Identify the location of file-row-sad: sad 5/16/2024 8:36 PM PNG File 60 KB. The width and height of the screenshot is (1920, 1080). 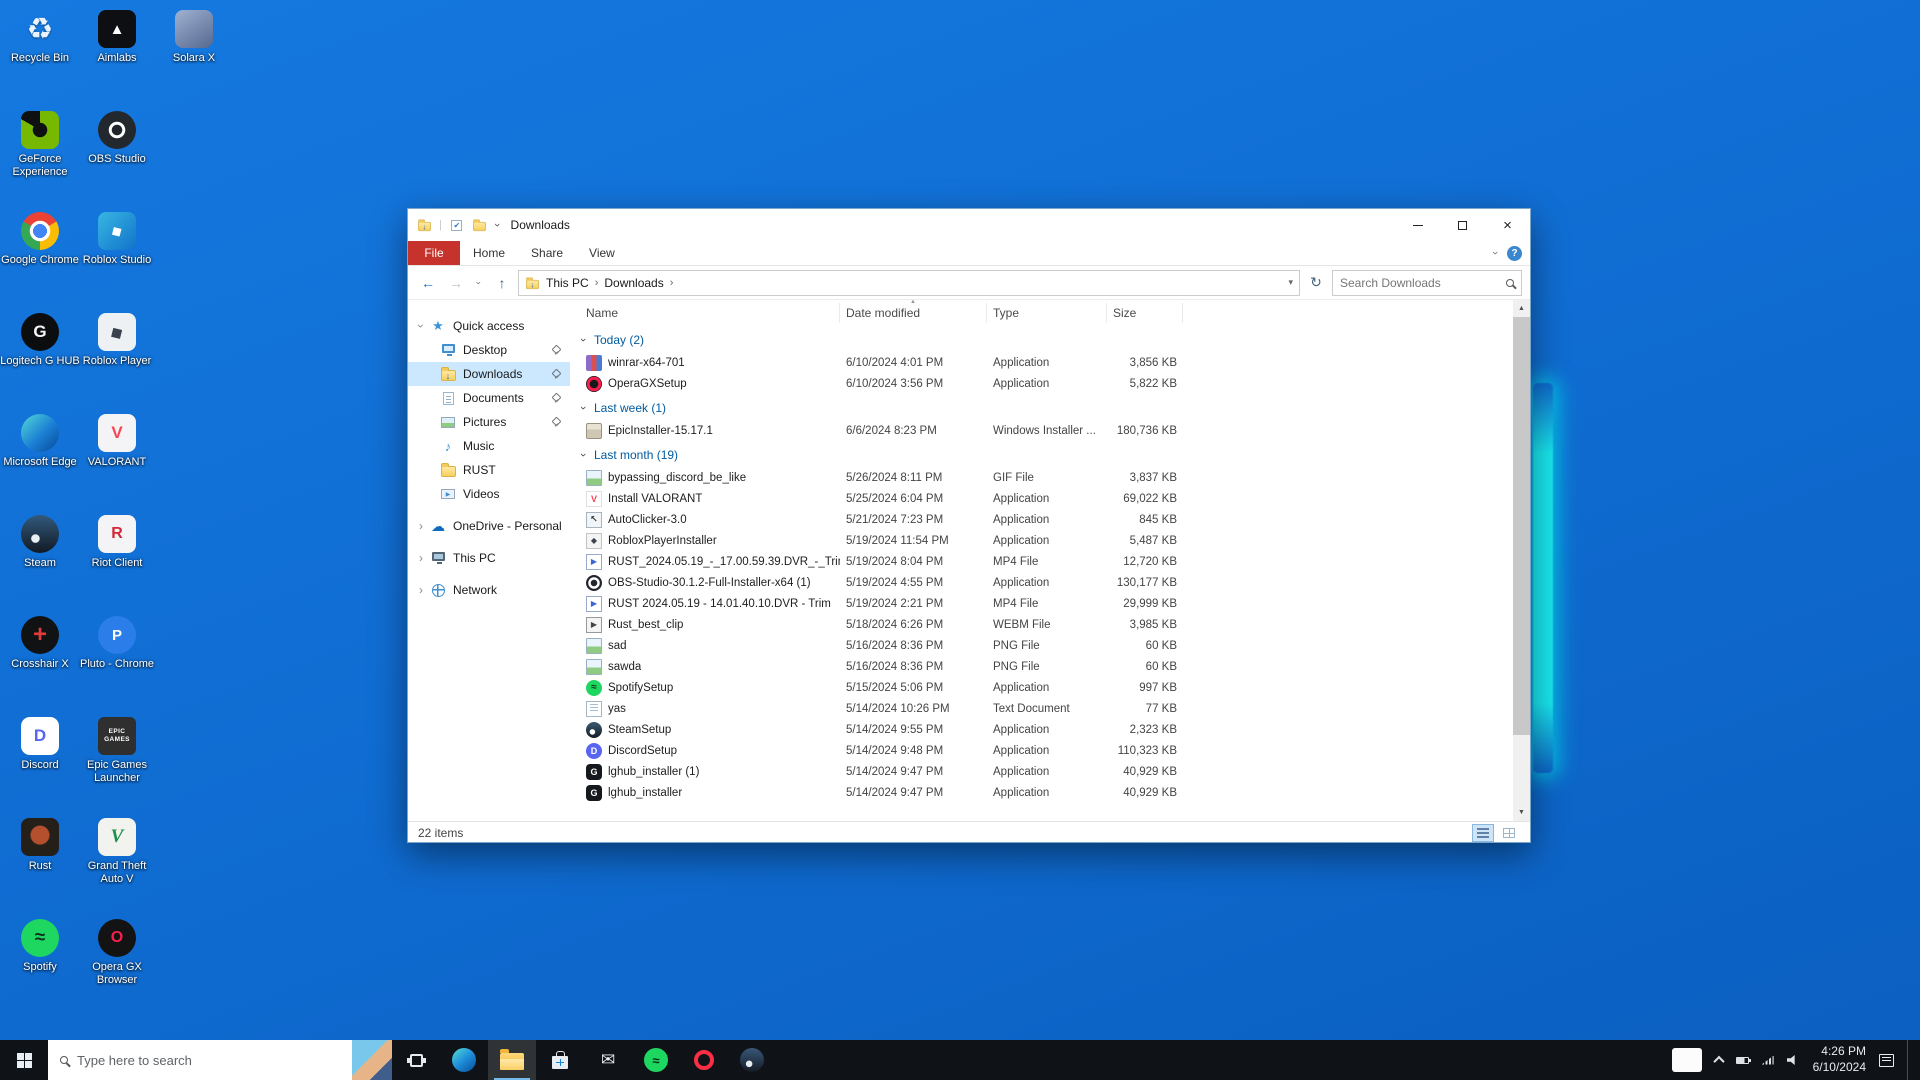
(1041, 645).